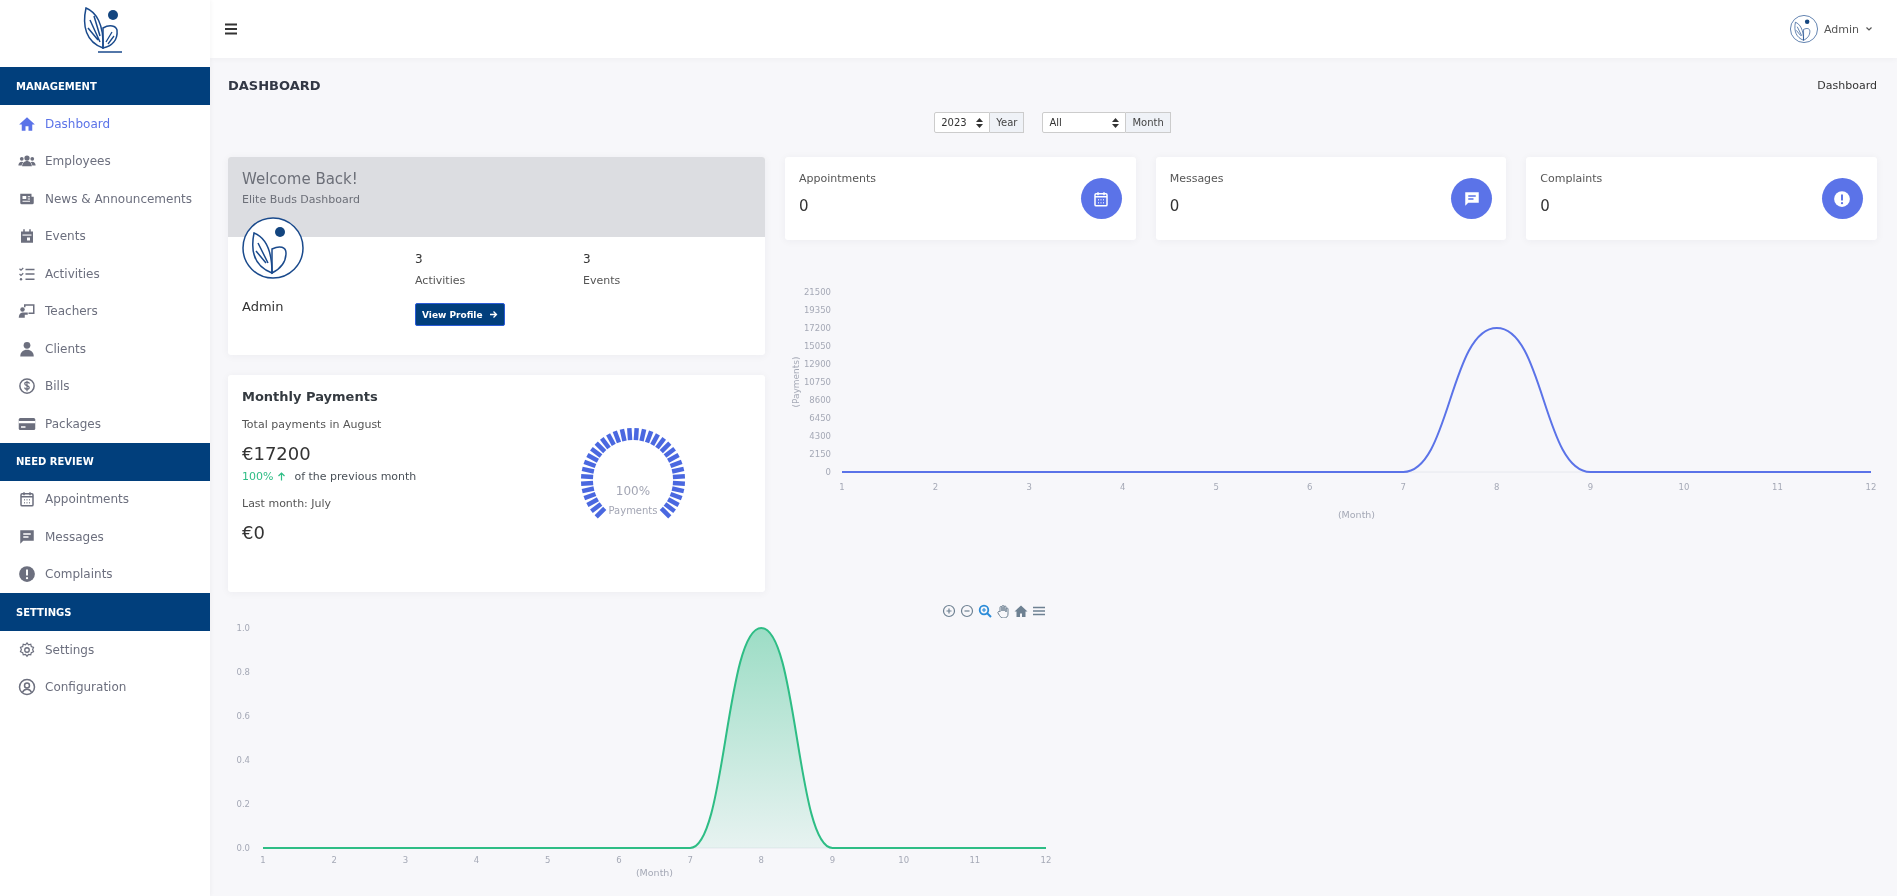  Describe the element at coordinates (633, 510) in the screenshot. I see `gauge-label: Payments` at that location.